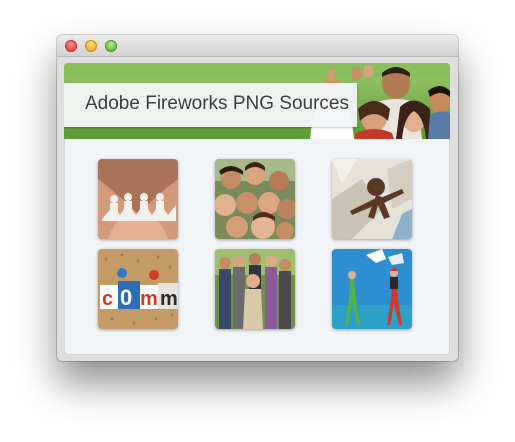  Describe the element at coordinates (111, 46) in the screenshot. I see `zoom-button` at that location.